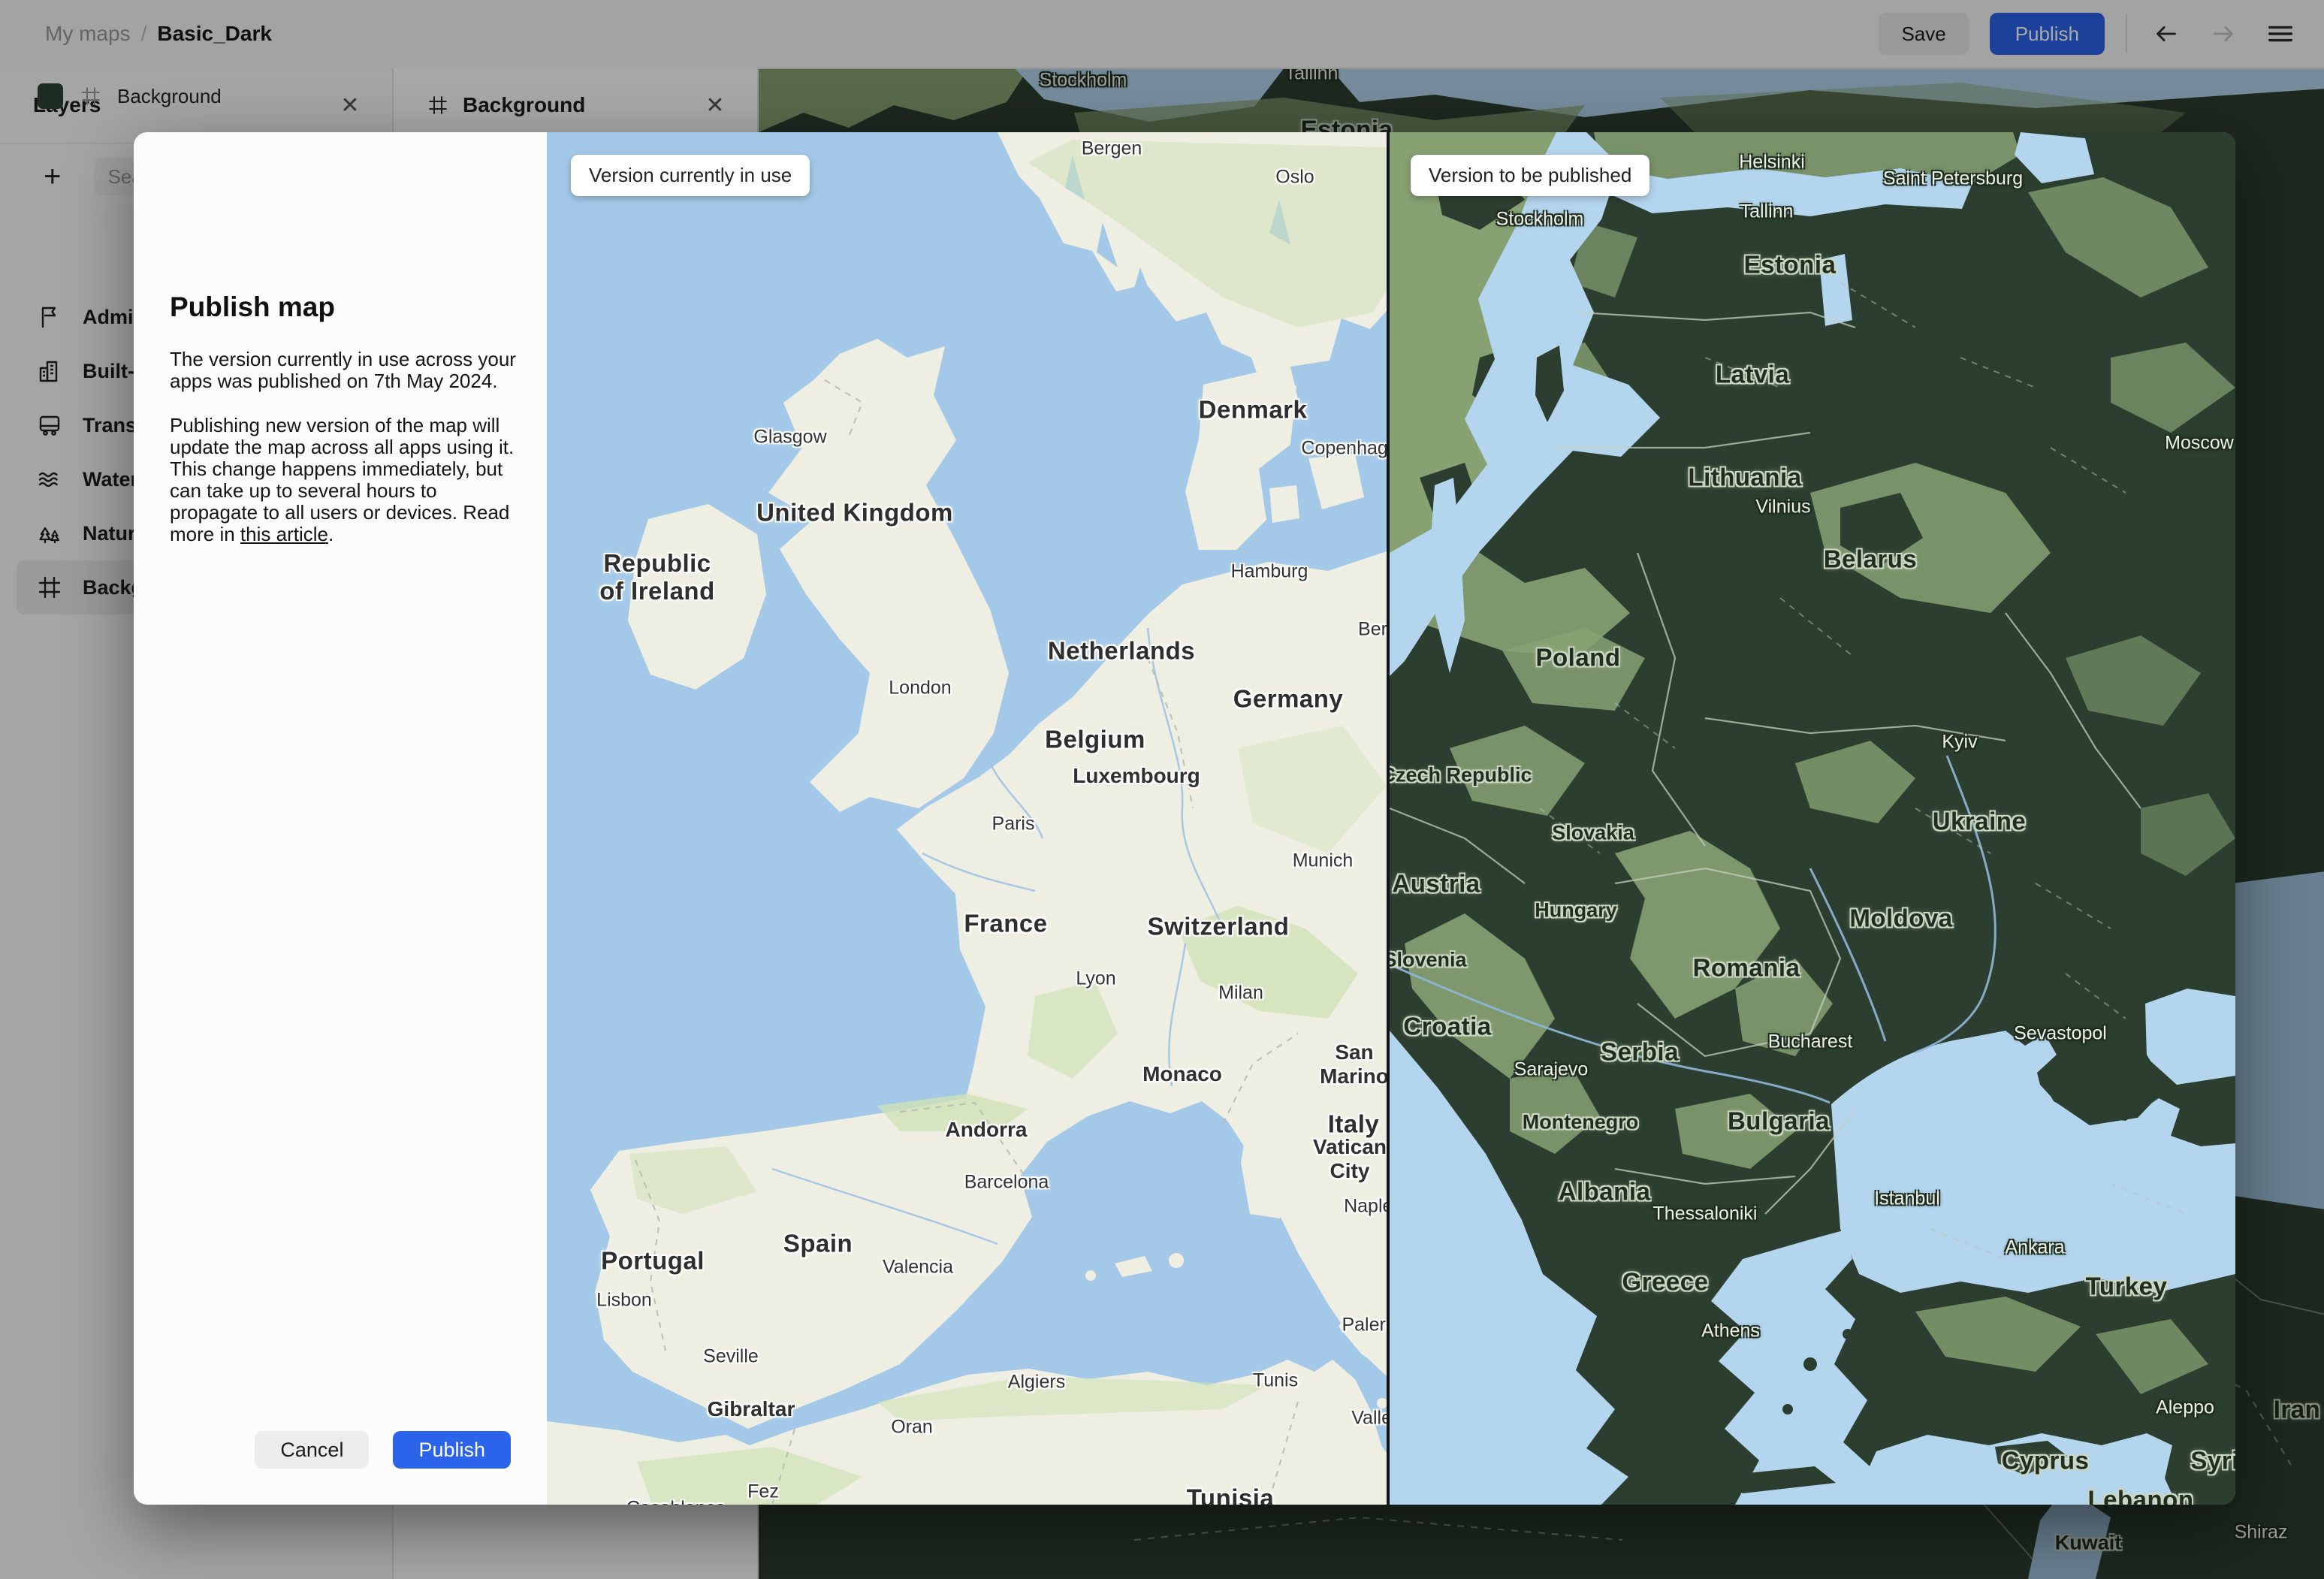 The width and height of the screenshot is (2324, 1579). I want to click on dialog-actions: Cancel Publish, so click(383, 1450).